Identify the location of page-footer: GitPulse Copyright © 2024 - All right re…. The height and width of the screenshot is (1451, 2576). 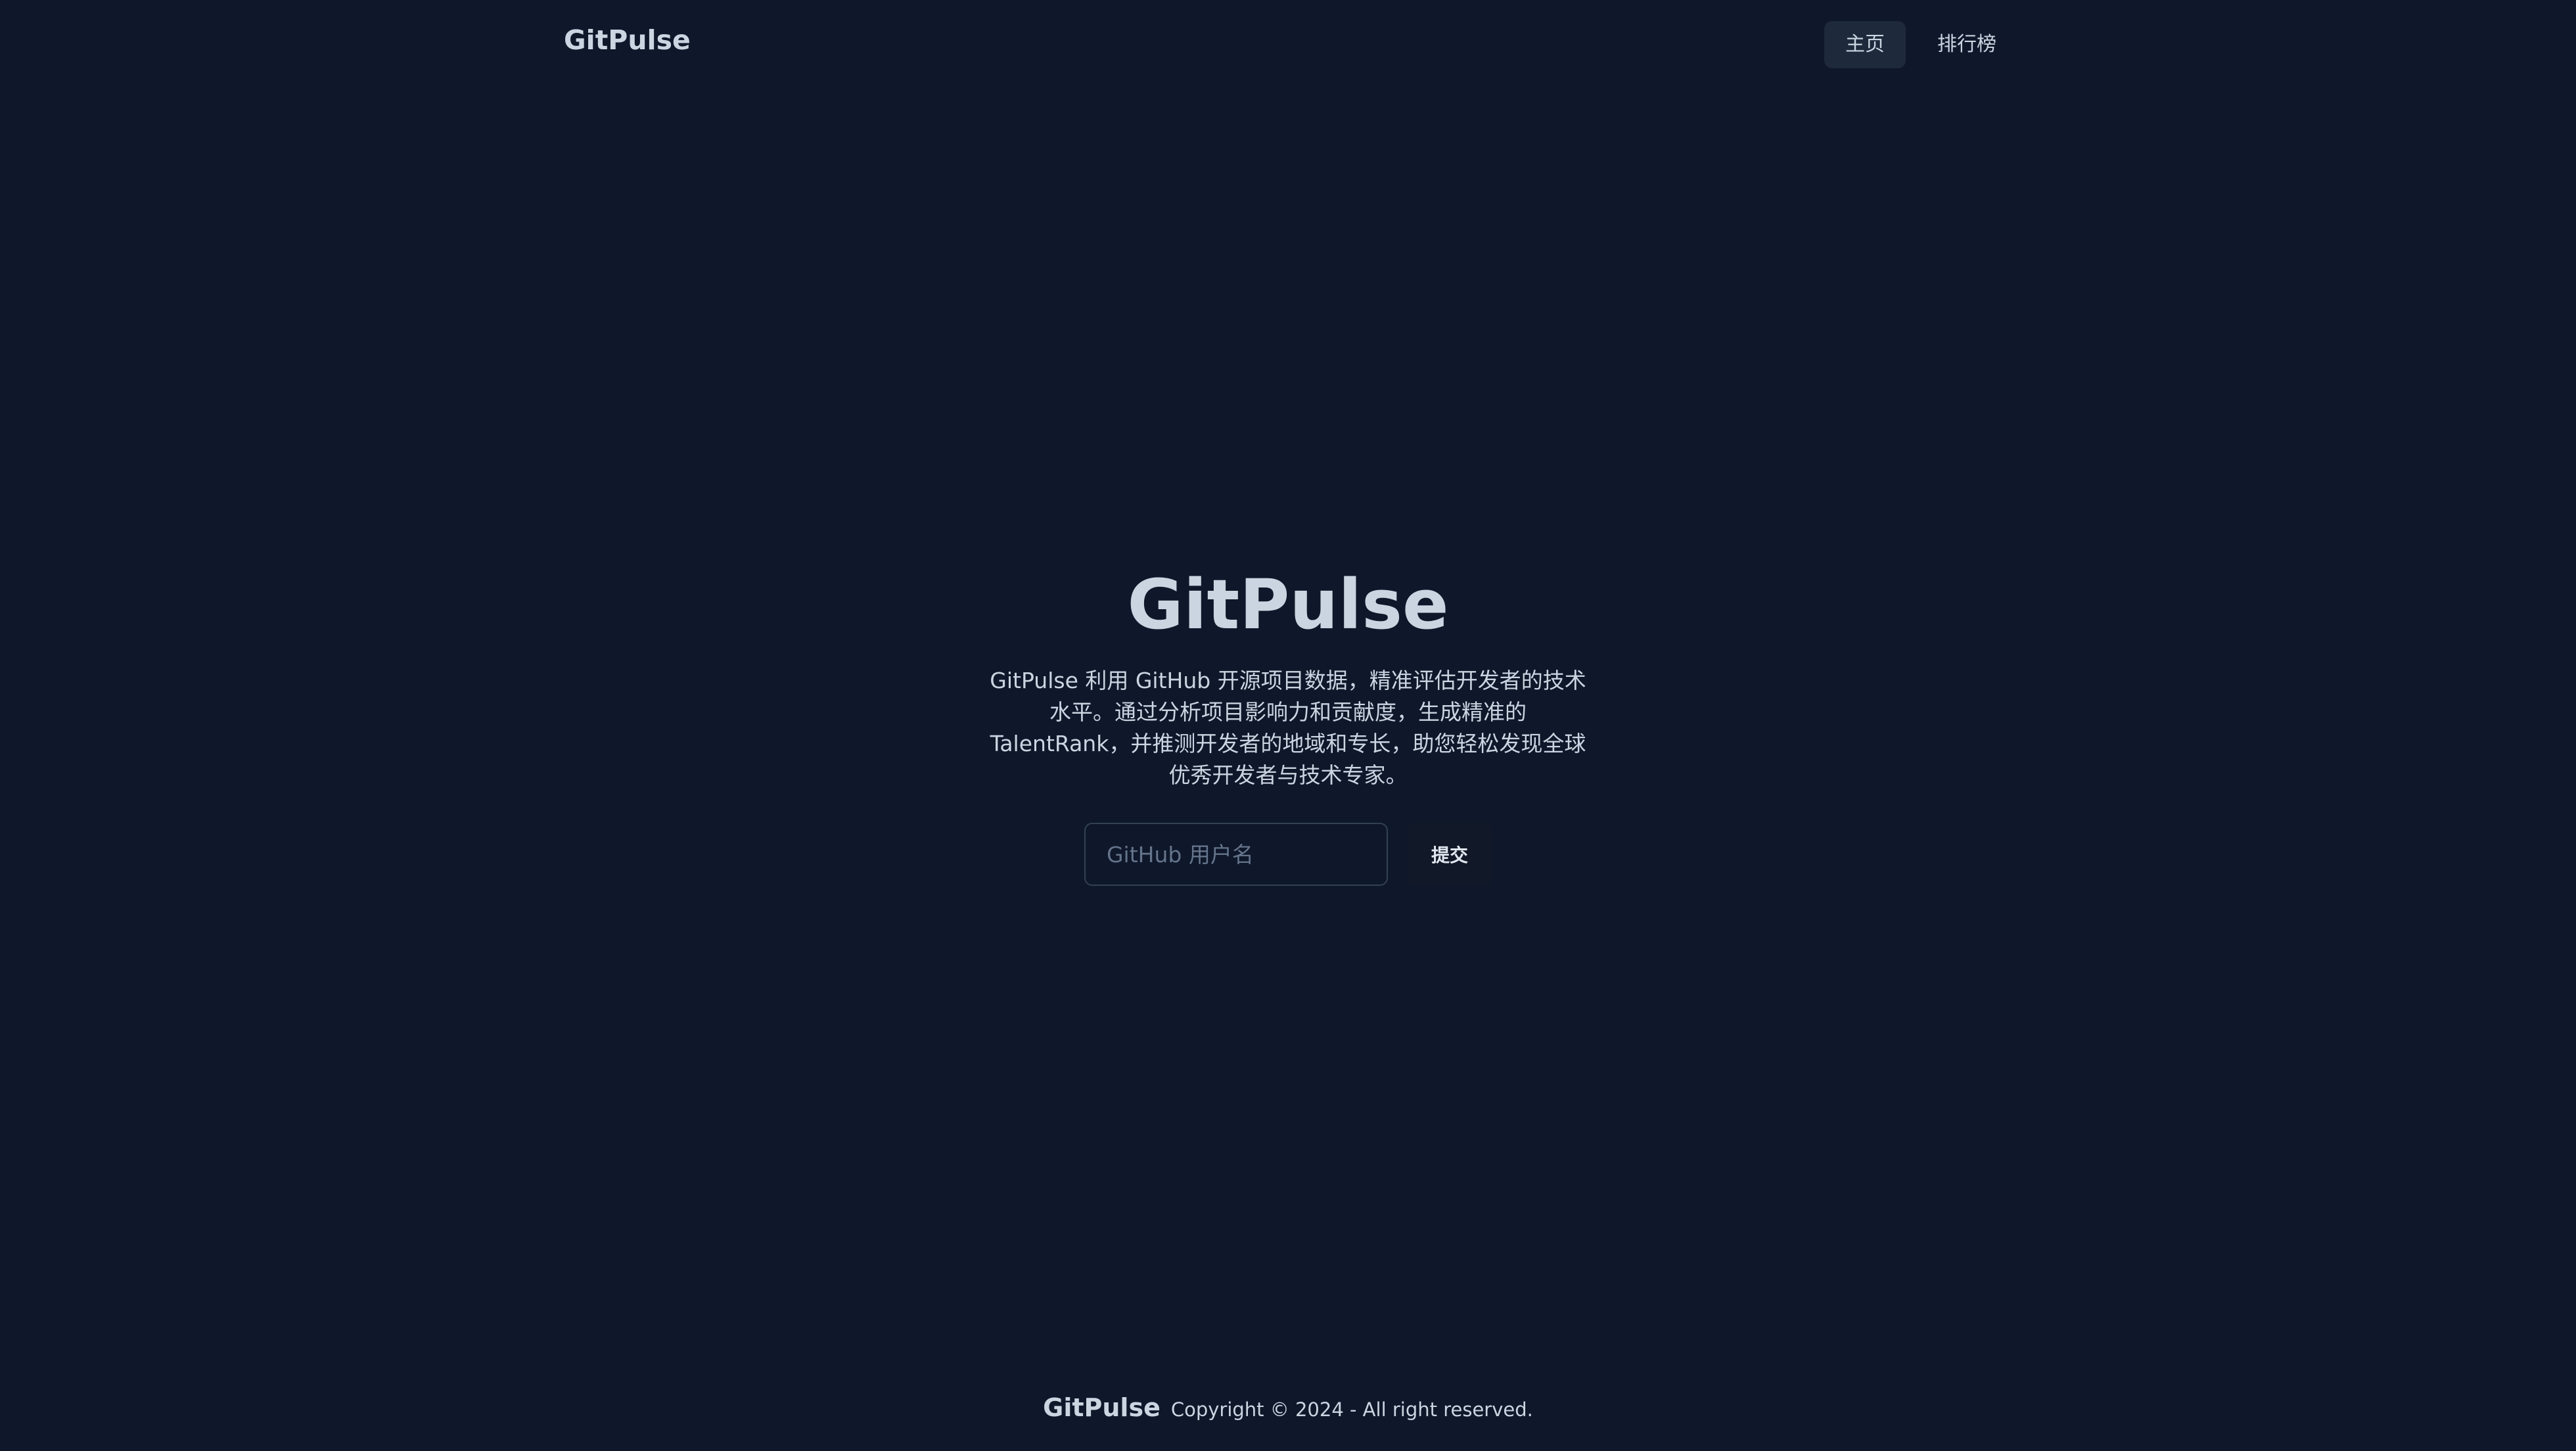
(1288, 1407).